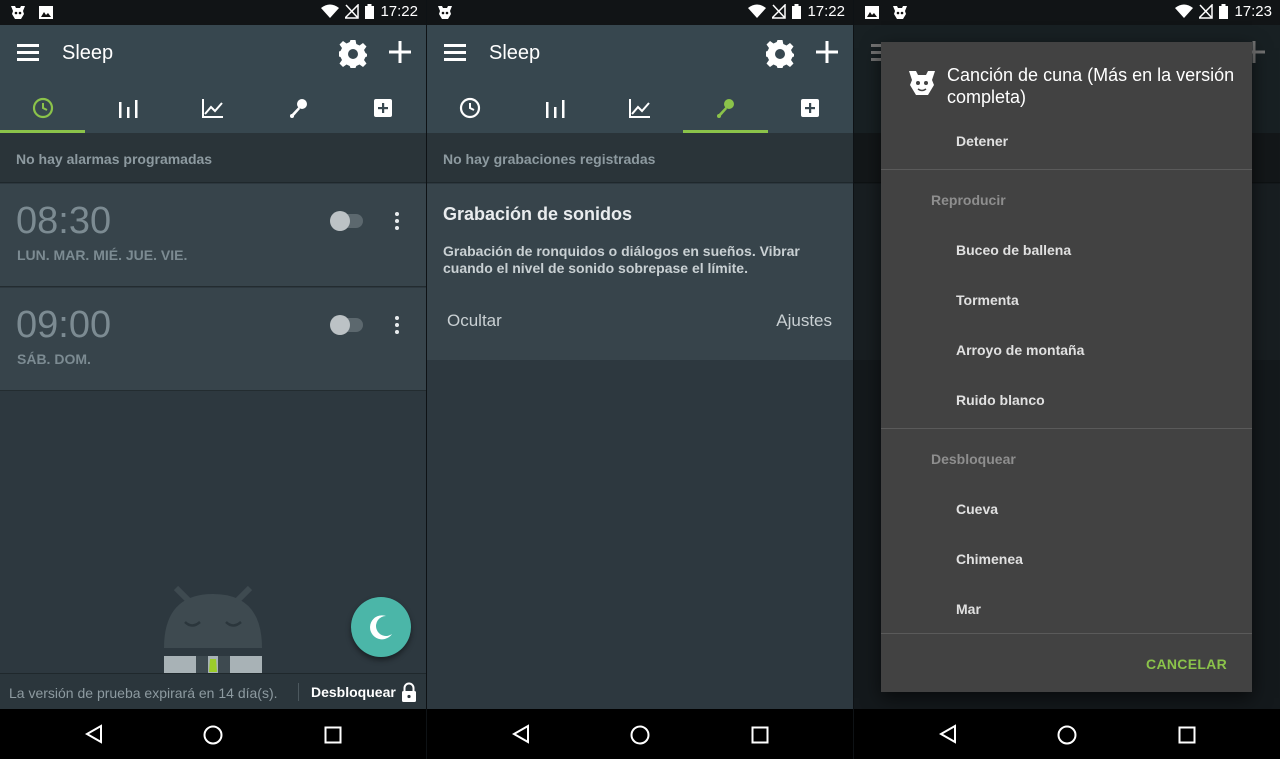 The width and height of the screenshot is (1280, 759). Describe the element at coordinates (213, 629) in the screenshot. I see `sleeping-android-mascot` at that location.